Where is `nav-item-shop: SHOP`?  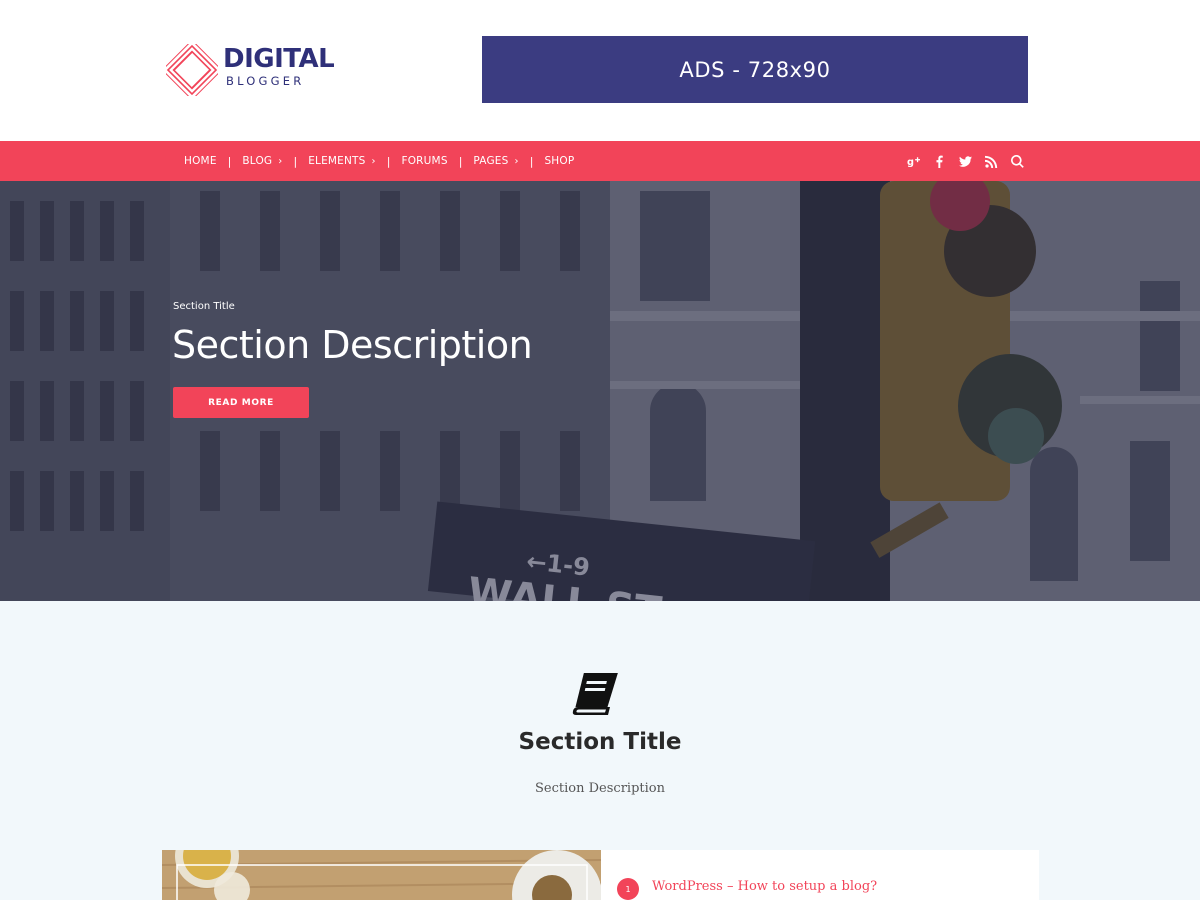 nav-item-shop: SHOP is located at coordinates (559, 161).